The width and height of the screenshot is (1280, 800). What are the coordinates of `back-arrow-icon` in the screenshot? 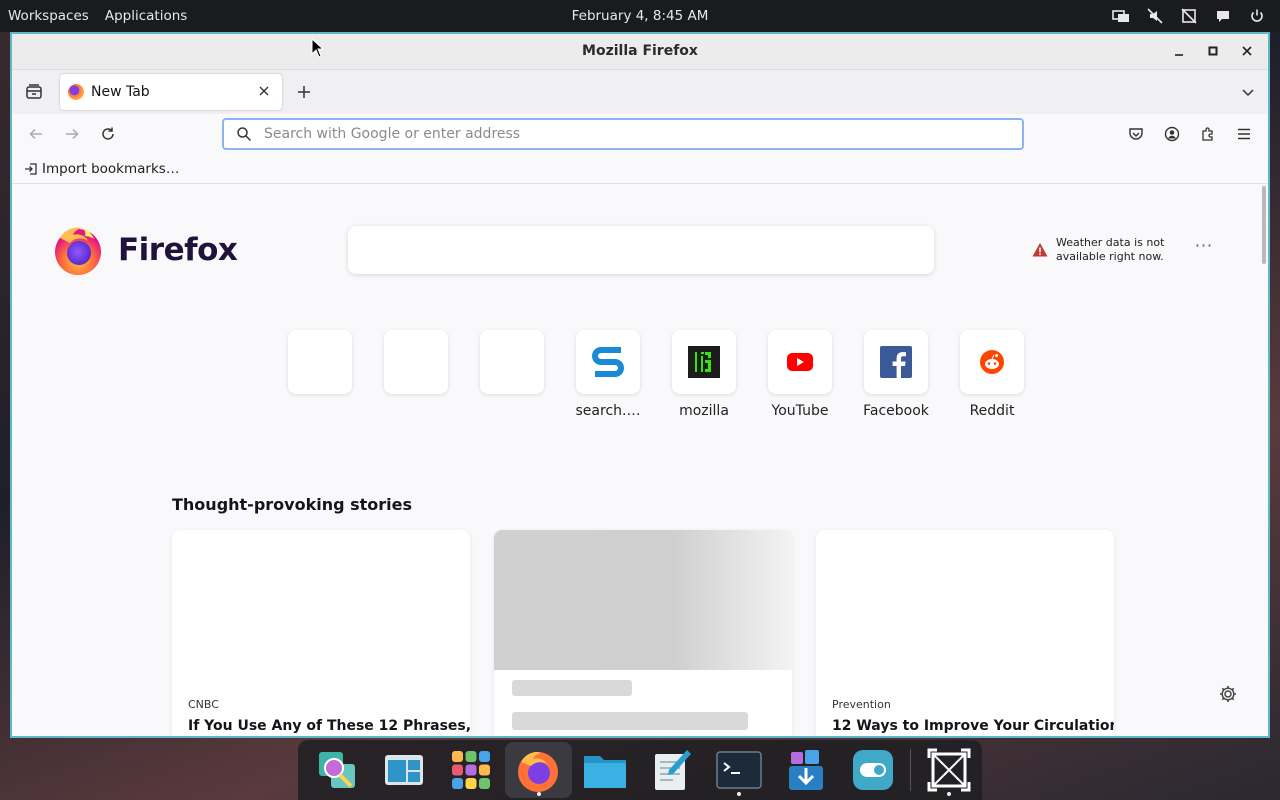 It's located at (36, 134).